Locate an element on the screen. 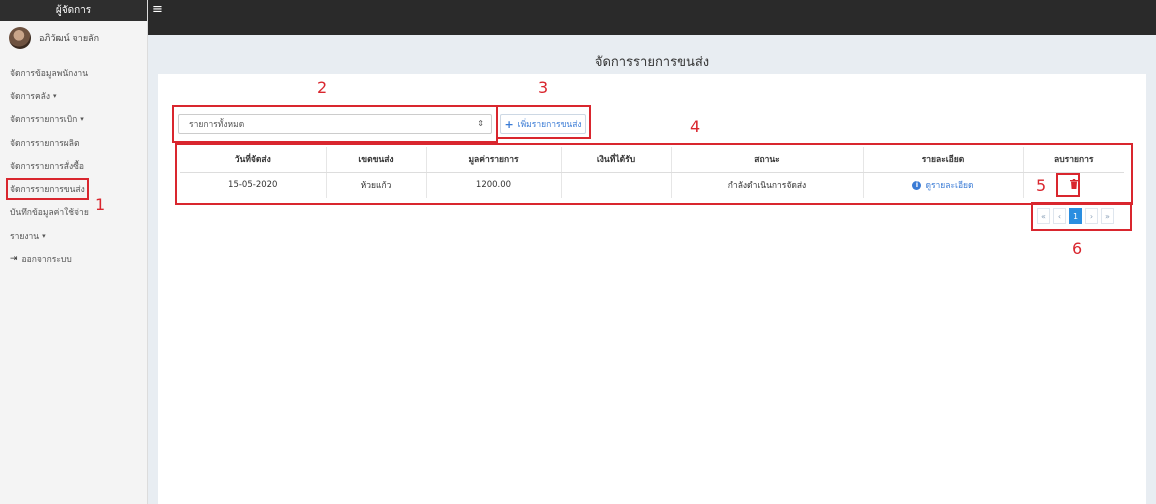  sidebar-item-inventory: จัดการคลัง ▾ is located at coordinates (73, 95).